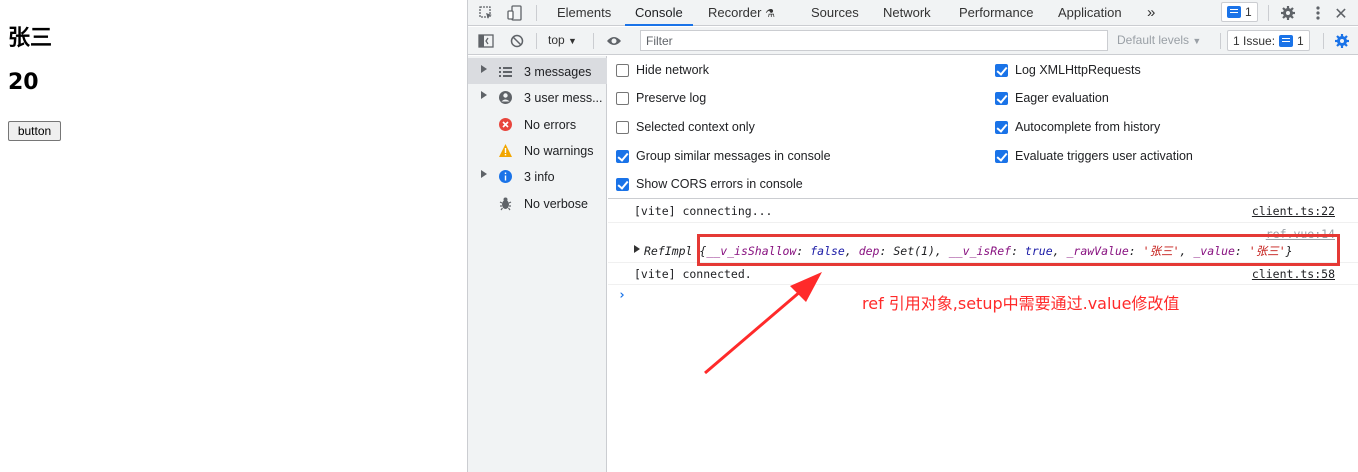  Describe the element at coordinates (671, 98) in the screenshot. I see `setting-label: Preserve log` at that location.